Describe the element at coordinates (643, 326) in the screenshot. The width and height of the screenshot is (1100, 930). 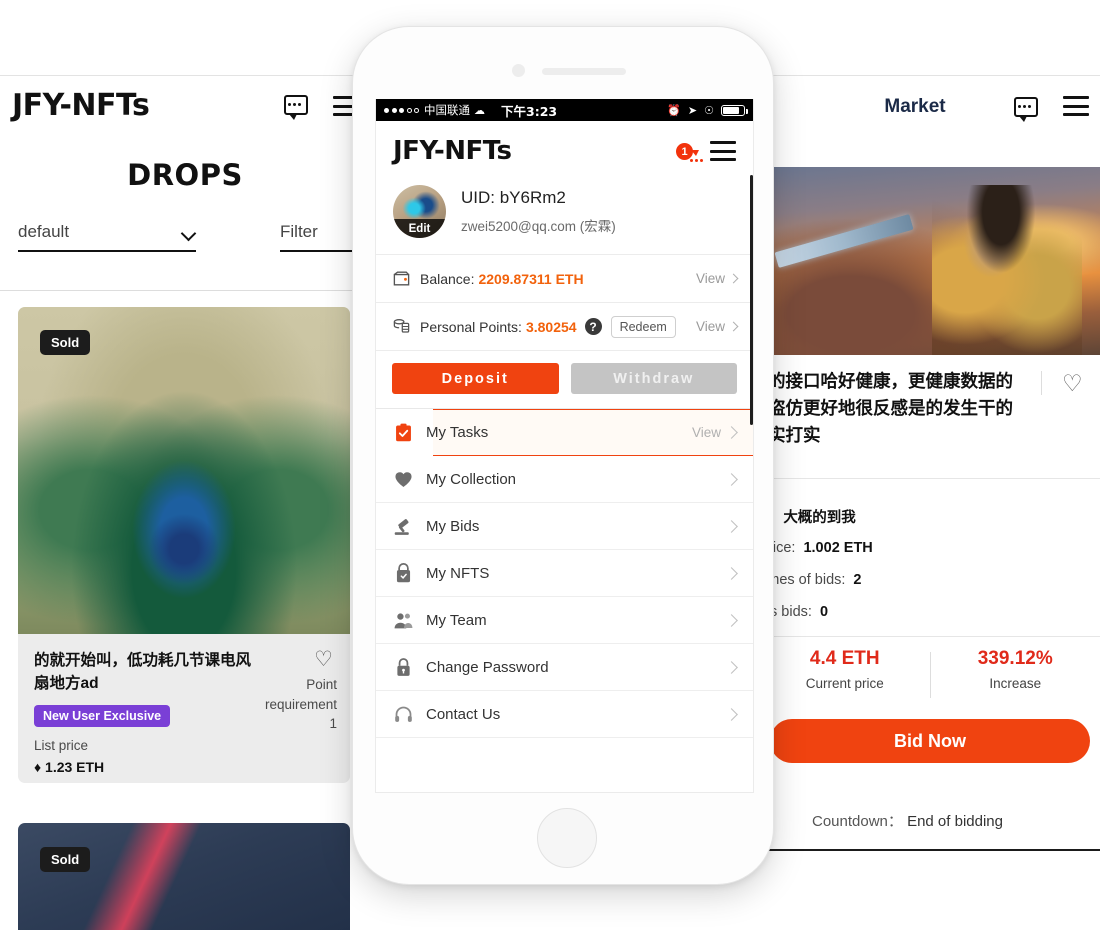
I see `redeem-button: Redeem` at that location.